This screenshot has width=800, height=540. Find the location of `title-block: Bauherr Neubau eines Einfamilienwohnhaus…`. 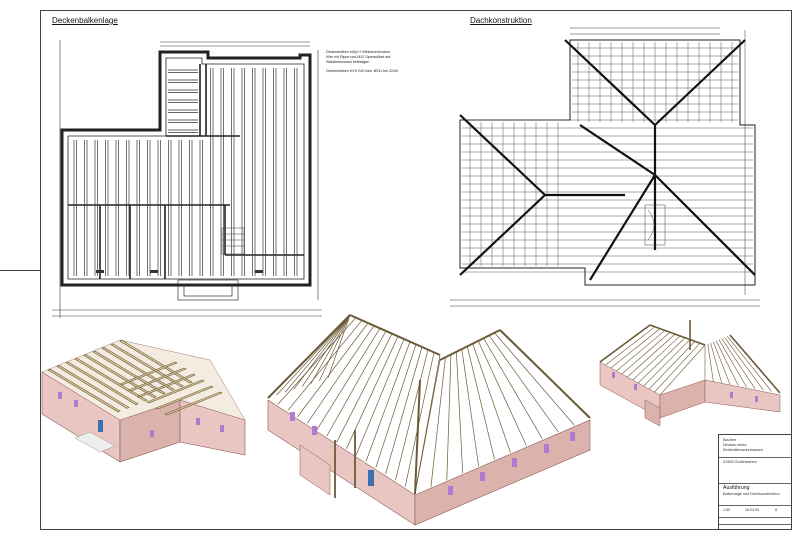

title-block: Bauherr Neubau eines Einfamilienwohnhaus… is located at coordinates (755, 482).